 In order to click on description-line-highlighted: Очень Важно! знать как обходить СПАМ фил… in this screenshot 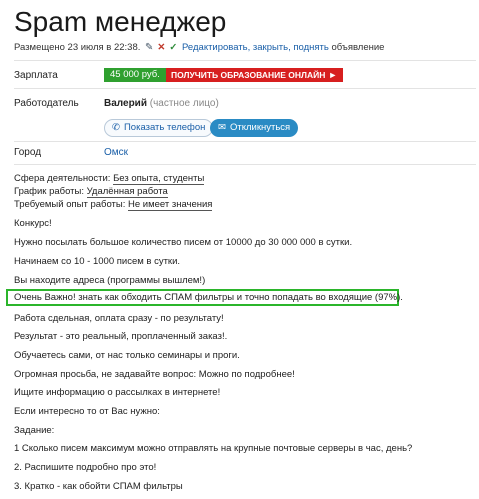, I will do `click(208, 297)`.